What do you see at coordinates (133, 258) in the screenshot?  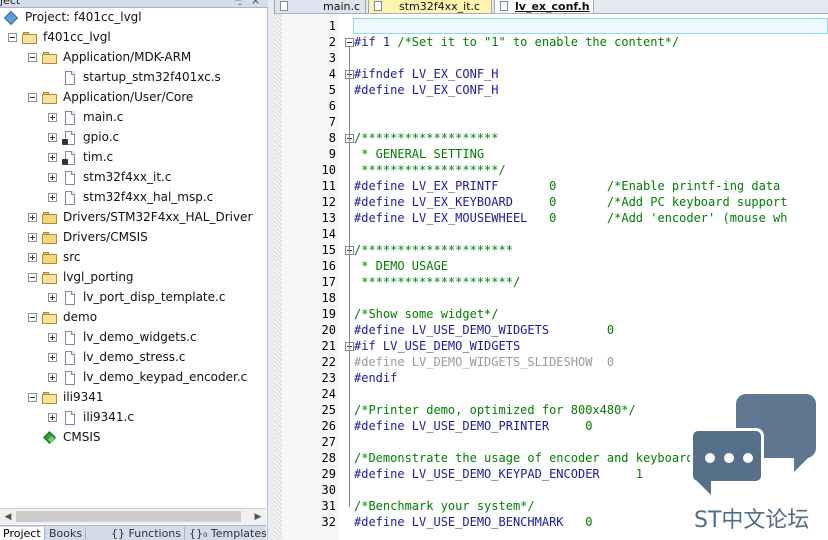 I see `tree-item: src` at bounding box center [133, 258].